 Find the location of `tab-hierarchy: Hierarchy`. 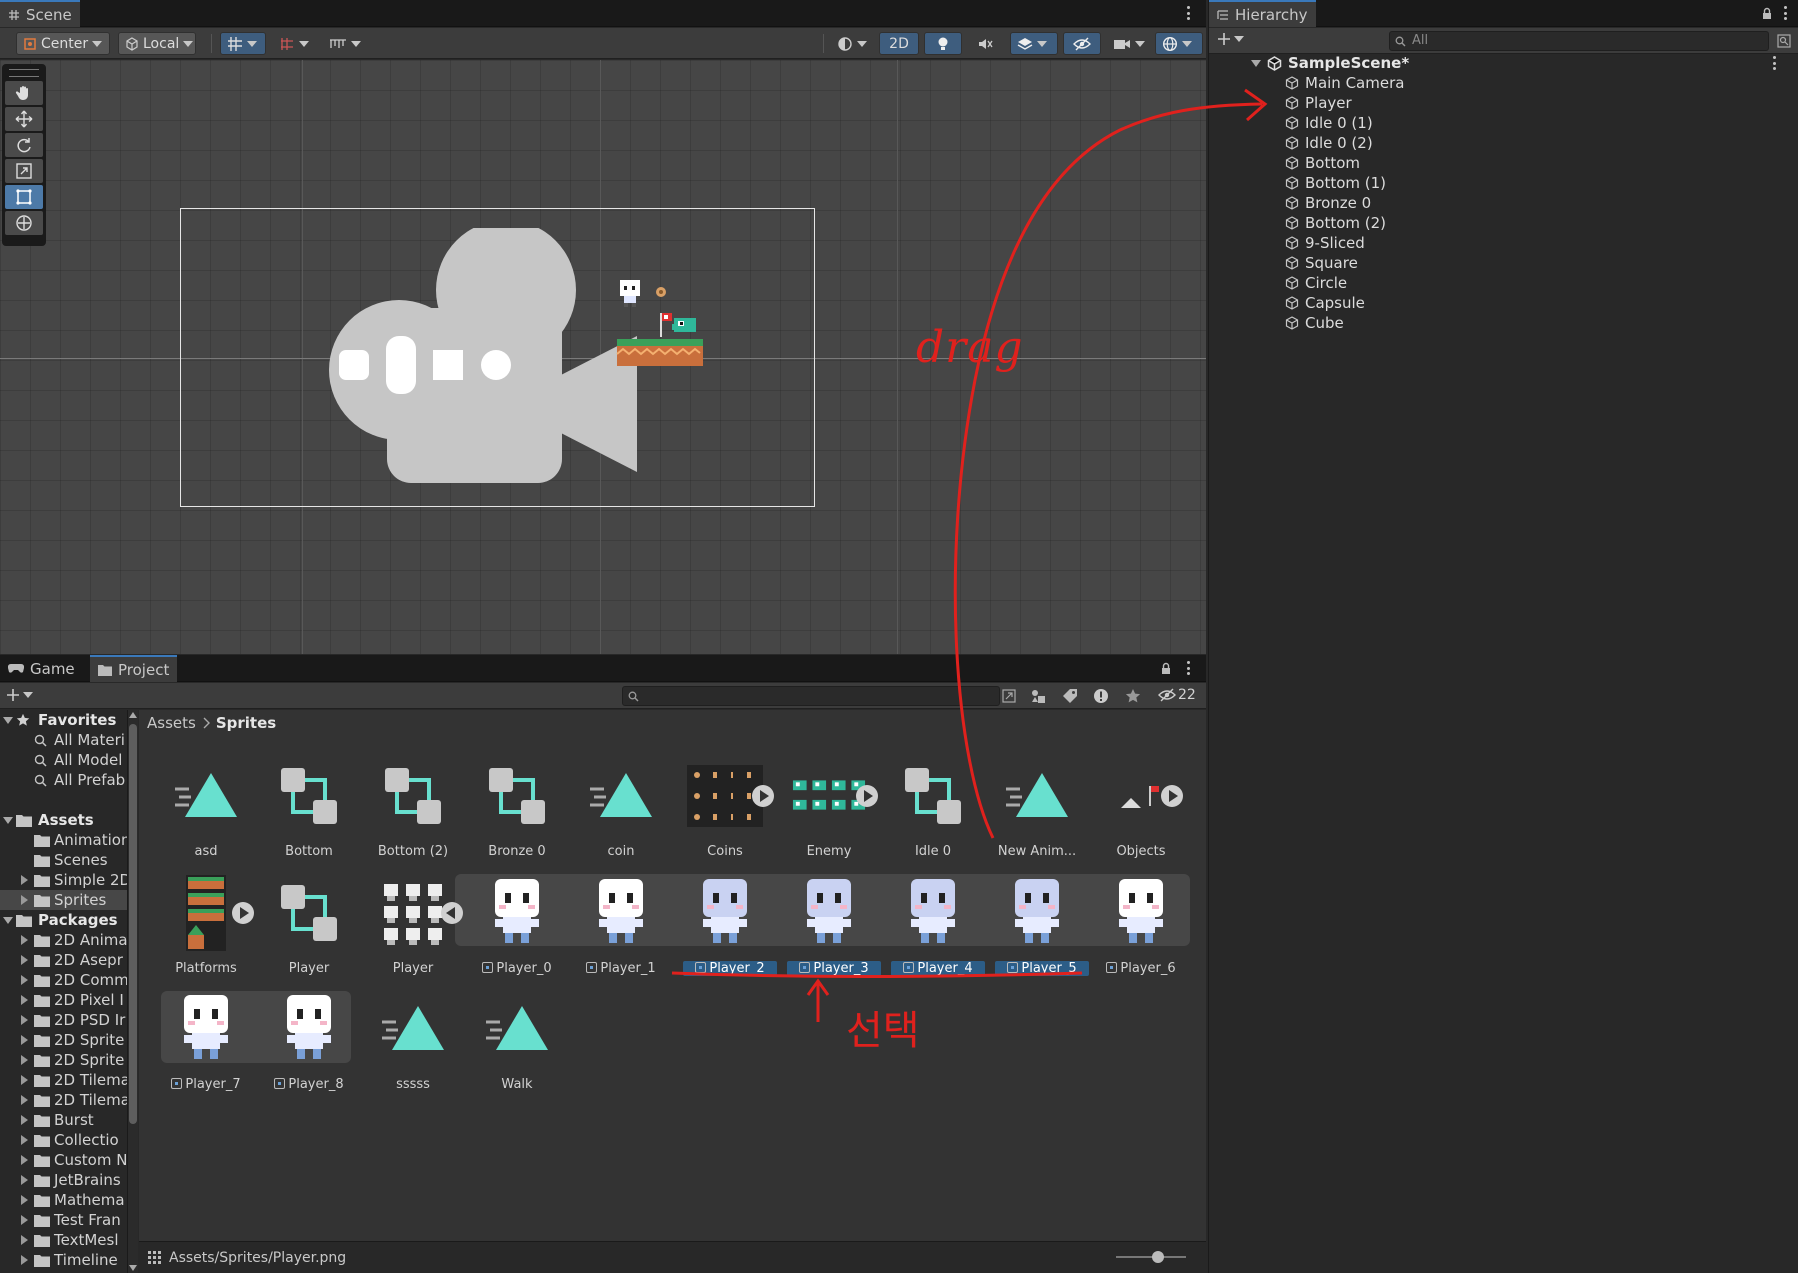

tab-hierarchy: Hierarchy is located at coordinates (1262, 13).